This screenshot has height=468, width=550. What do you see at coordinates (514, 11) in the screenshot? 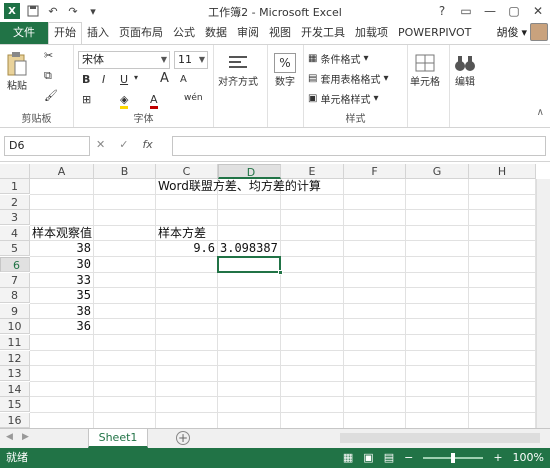
I see `maximize-button: ▢` at bounding box center [514, 11].